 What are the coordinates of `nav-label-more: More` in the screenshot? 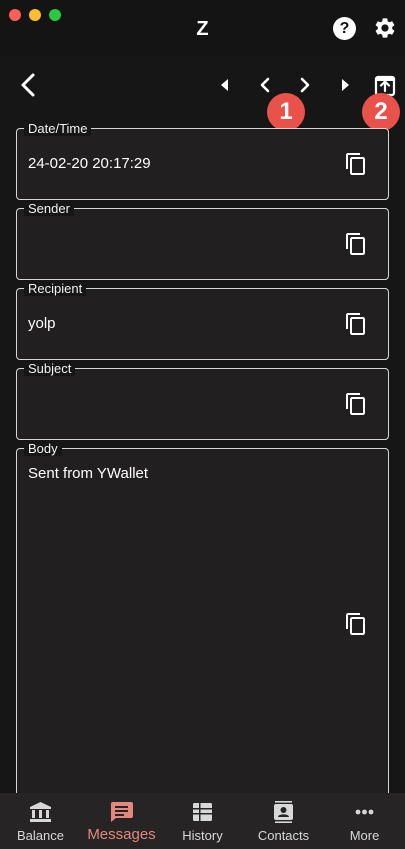 It's located at (364, 835).